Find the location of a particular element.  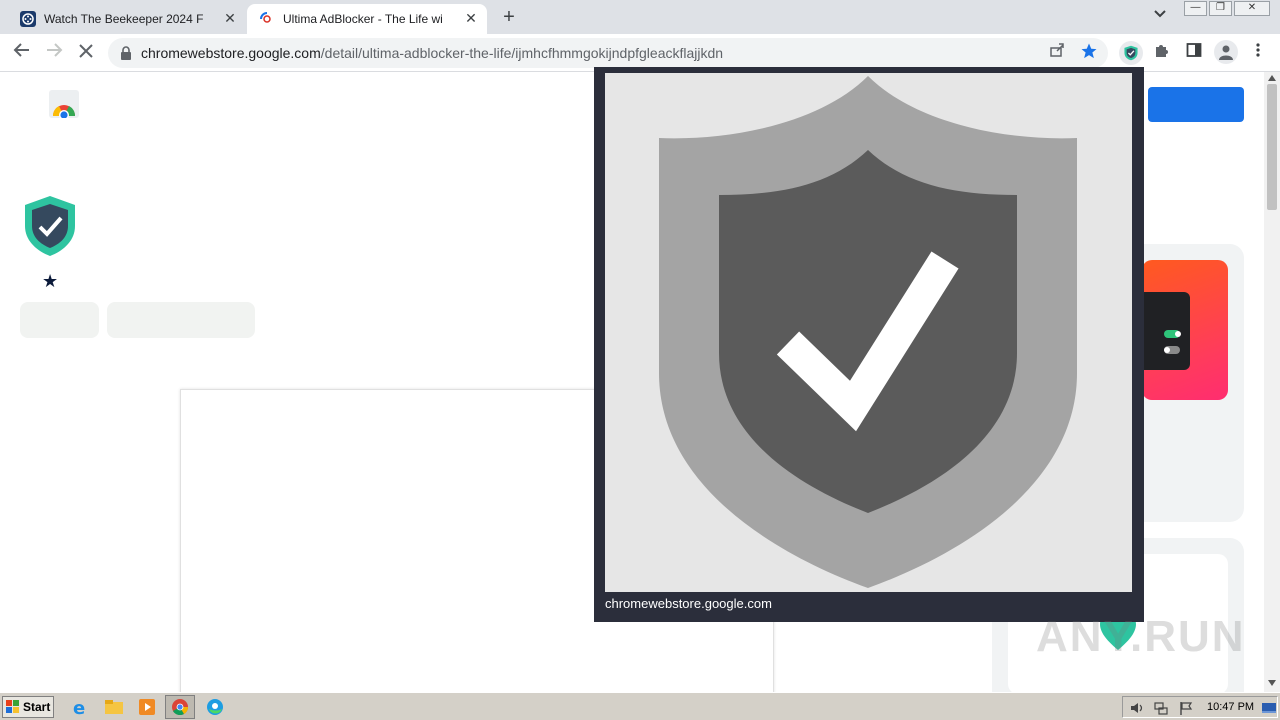

forward-icon is located at coordinates (54, 53).